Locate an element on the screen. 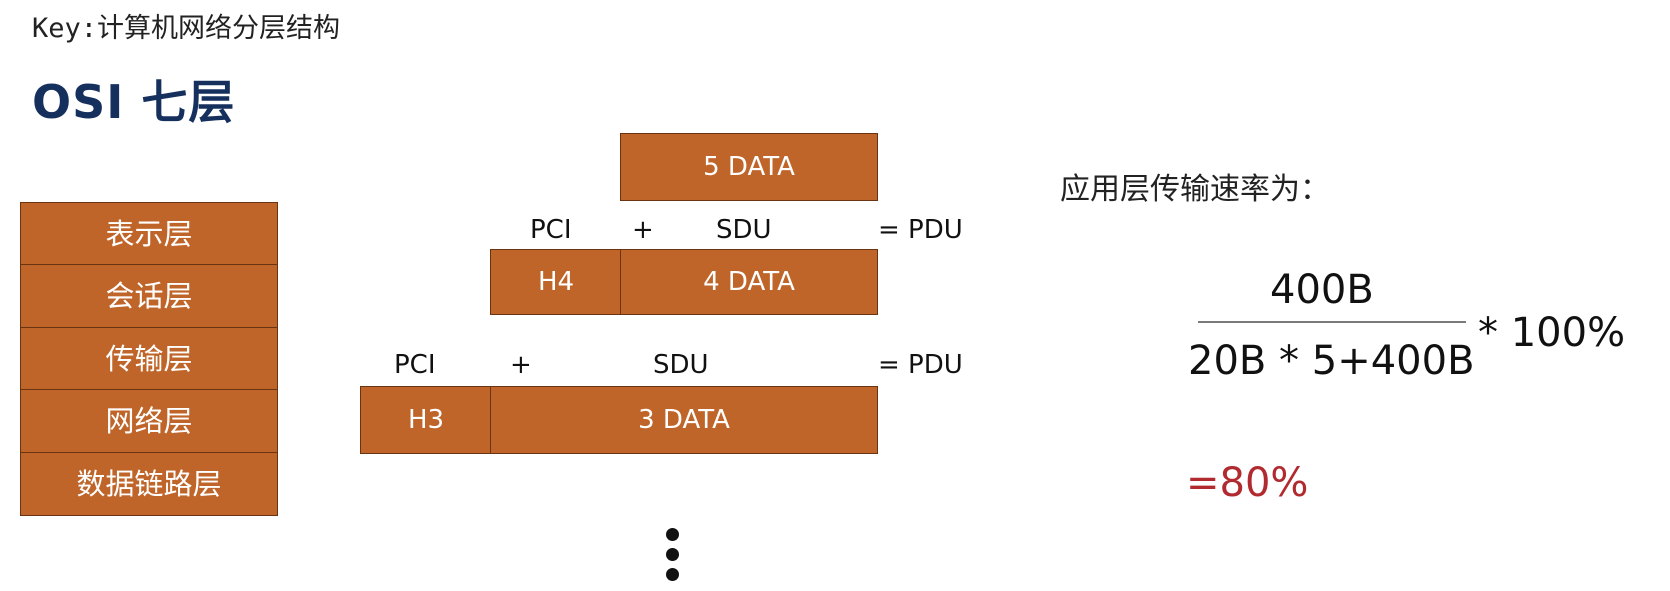 The width and height of the screenshot is (1670, 591). percent-multiplier: * 100% is located at coordinates (1552, 333).